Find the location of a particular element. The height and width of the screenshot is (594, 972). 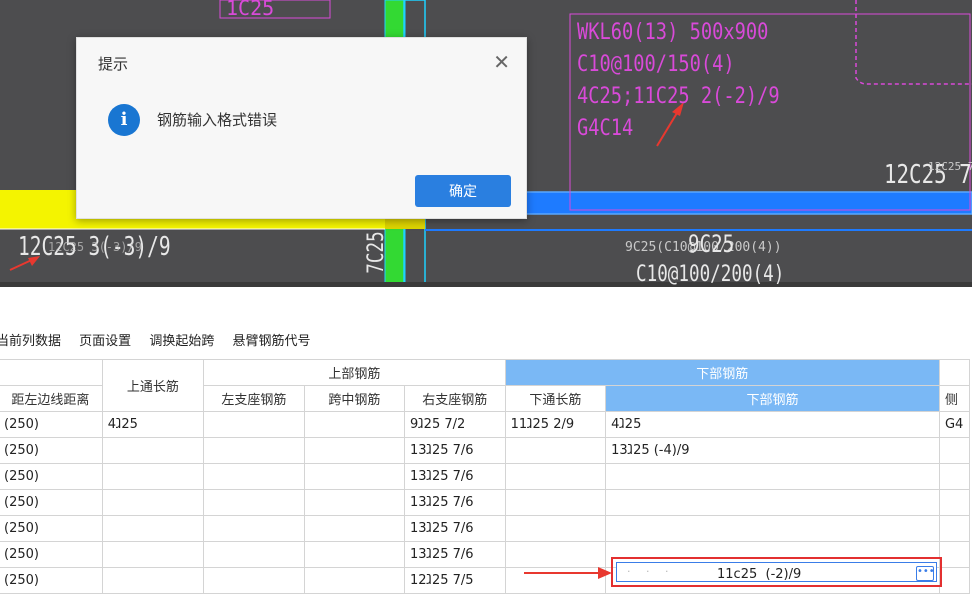

cell-right-support: 12ⱹ25 7/5 is located at coordinates (455, 580).